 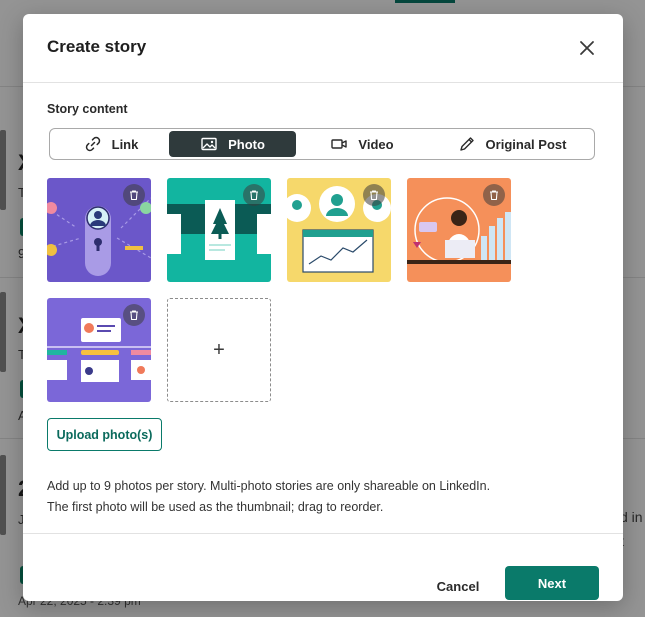 What do you see at coordinates (323, 567) in the screenshot?
I see `dialog-footer: Cancel Next` at bounding box center [323, 567].